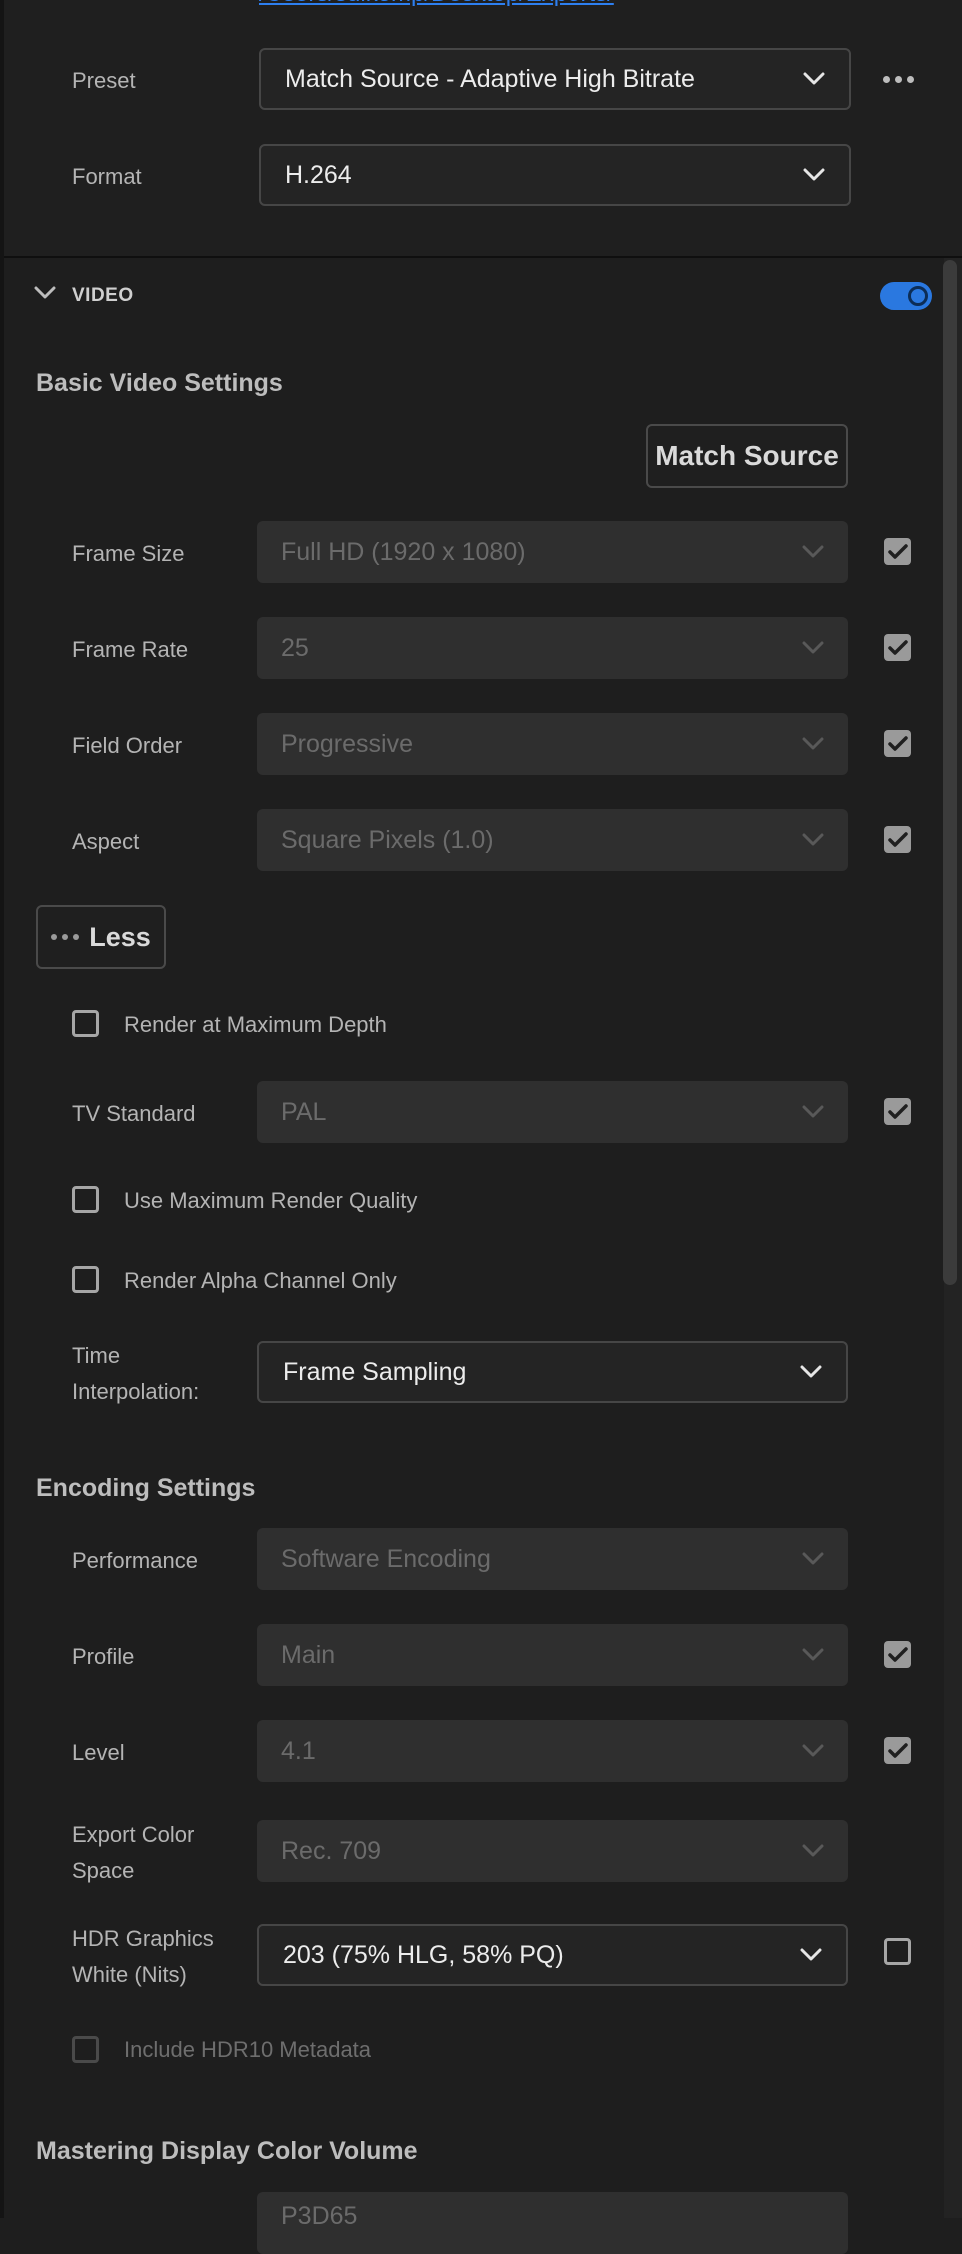 Image resolution: width=962 pixels, height=2254 pixels. I want to click on aspect-match-checkbox, so click(897, 839).